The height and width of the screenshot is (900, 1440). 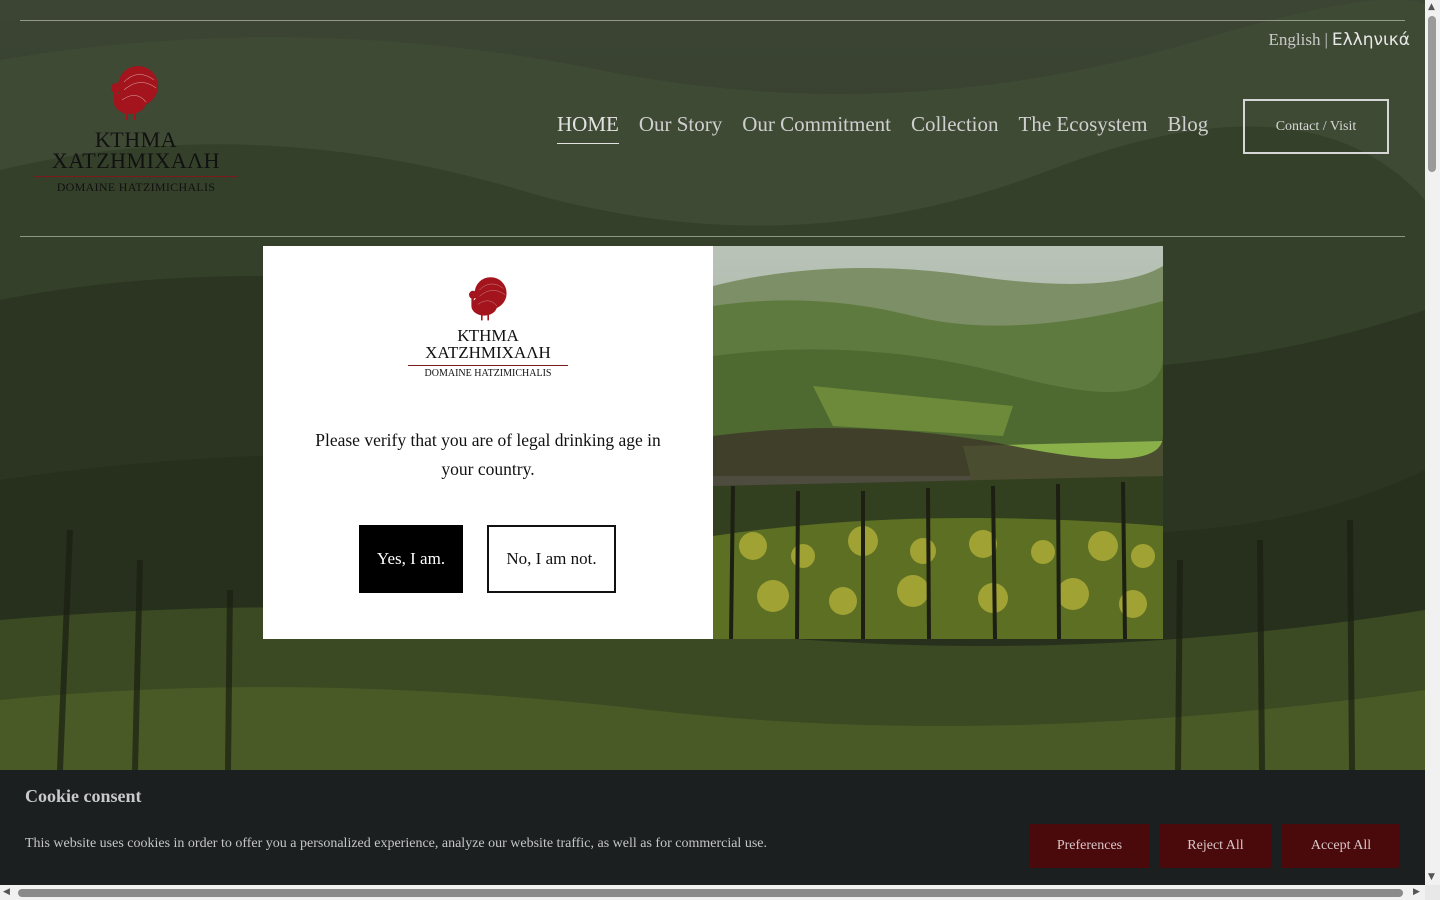 I want to click on modal-logo-latin-line: DOMAINE HATZIMICHALIS, so click(x=488, y=373).